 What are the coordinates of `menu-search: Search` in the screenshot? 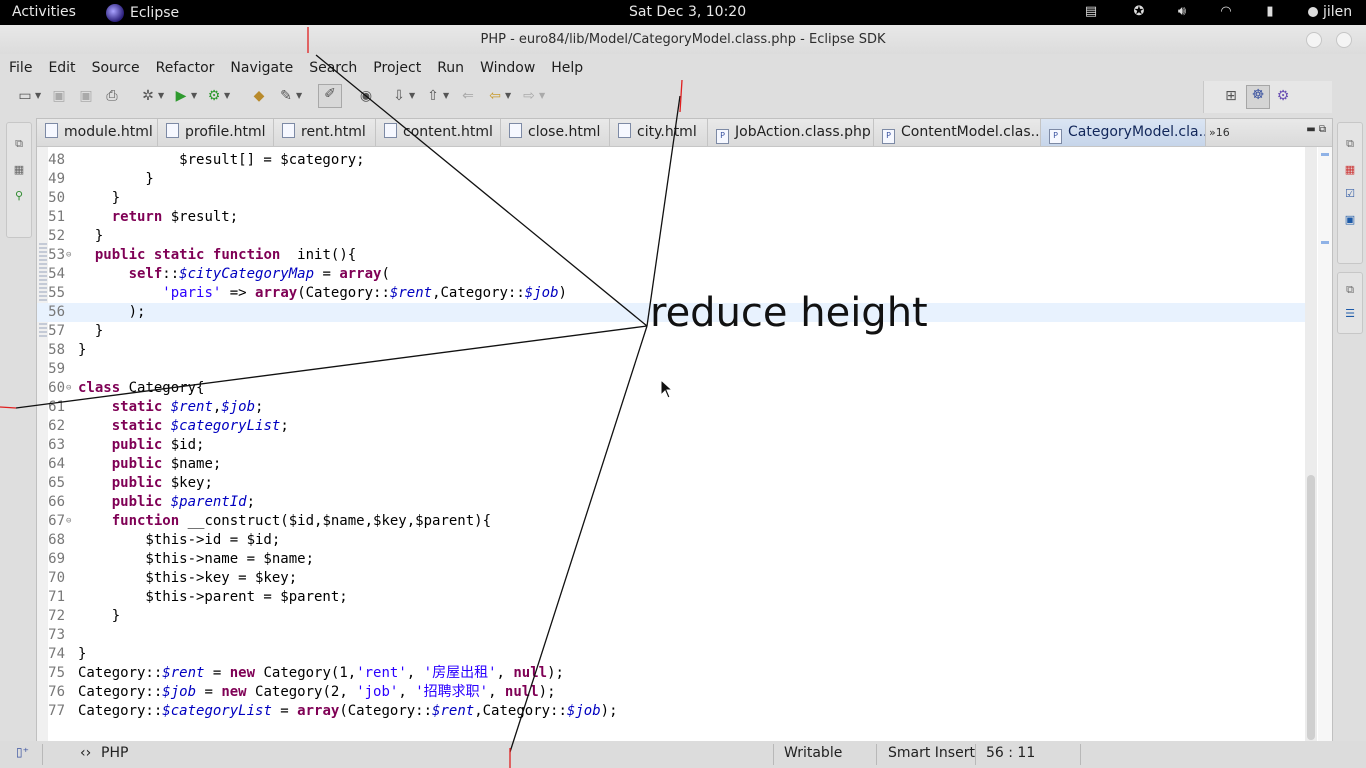 It's located at (333, 68).